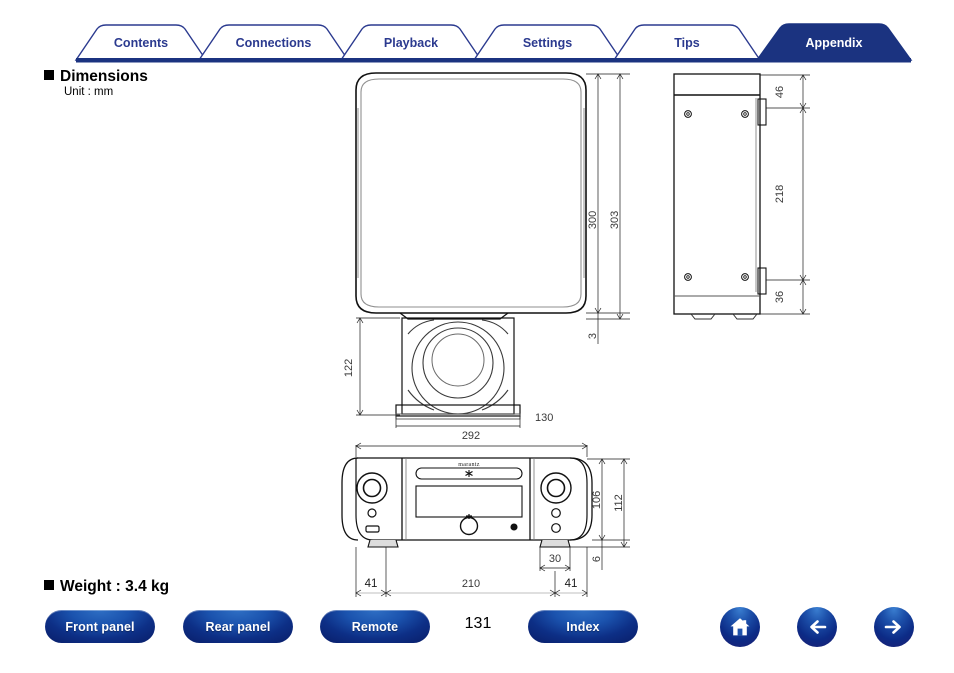 This screenshot has width=954, height=673. I want to click on center-control-knob, so click(469, 526).